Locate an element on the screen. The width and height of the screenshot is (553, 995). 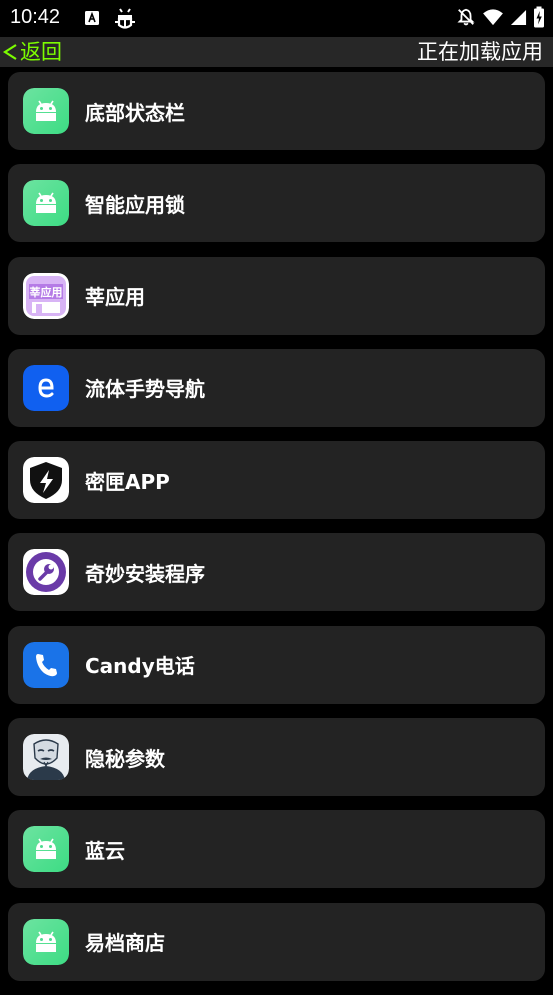
signal-icon is located at coordinates (518, 19).